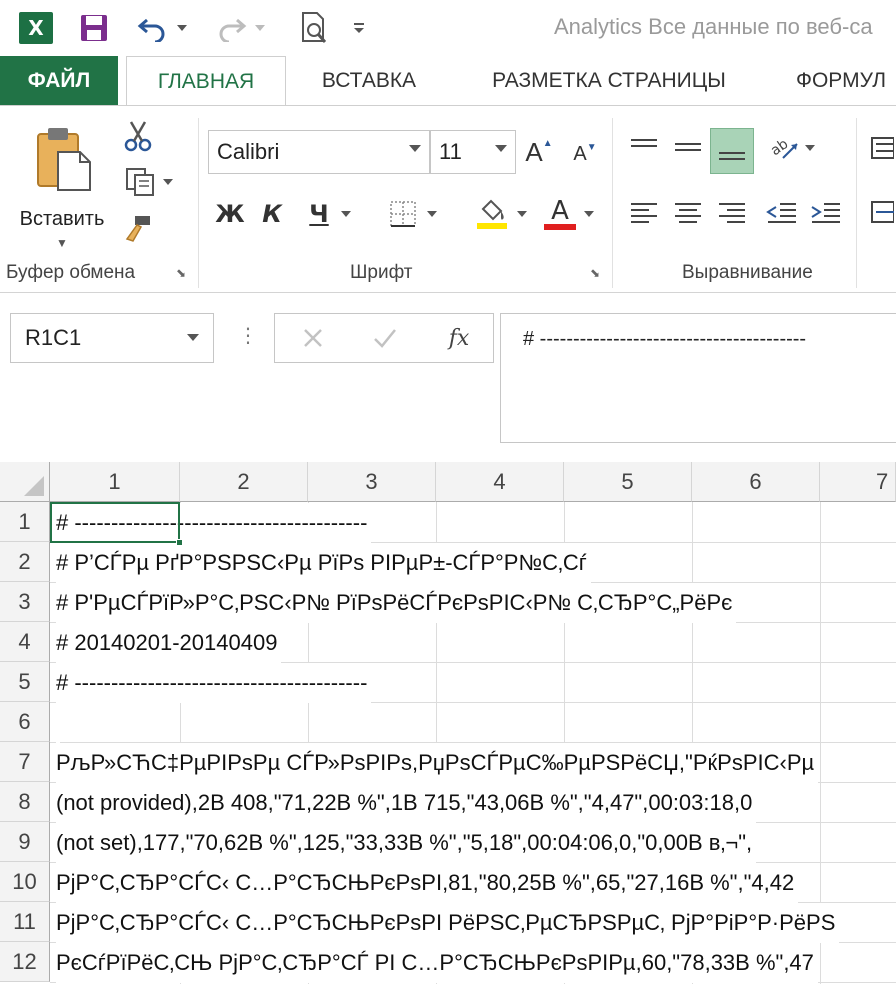 The height and width of the screenshot is (984, 896). I want to click on top-align-button, so click(644, 148).